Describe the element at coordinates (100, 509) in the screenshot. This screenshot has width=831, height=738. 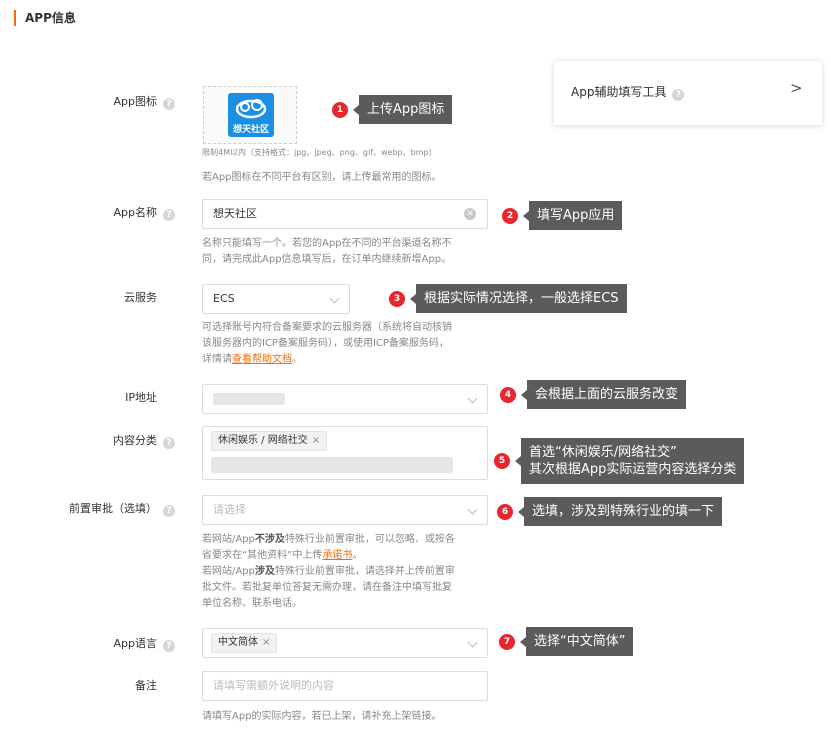
I see `preapproval-field-label: 前置审批（选填）?` at that location.